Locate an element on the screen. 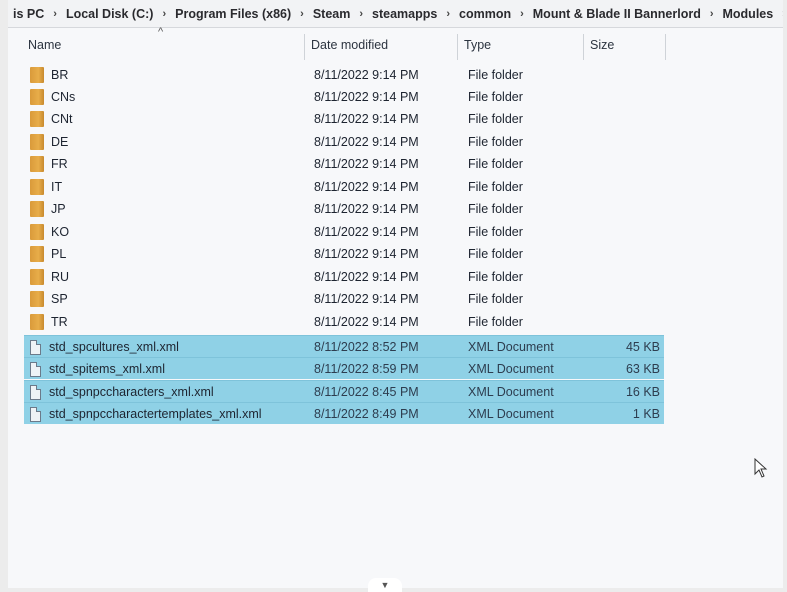  folder-row: FR 8/11/2022 9:14 PM File folder is located at coordinates (344, 164).